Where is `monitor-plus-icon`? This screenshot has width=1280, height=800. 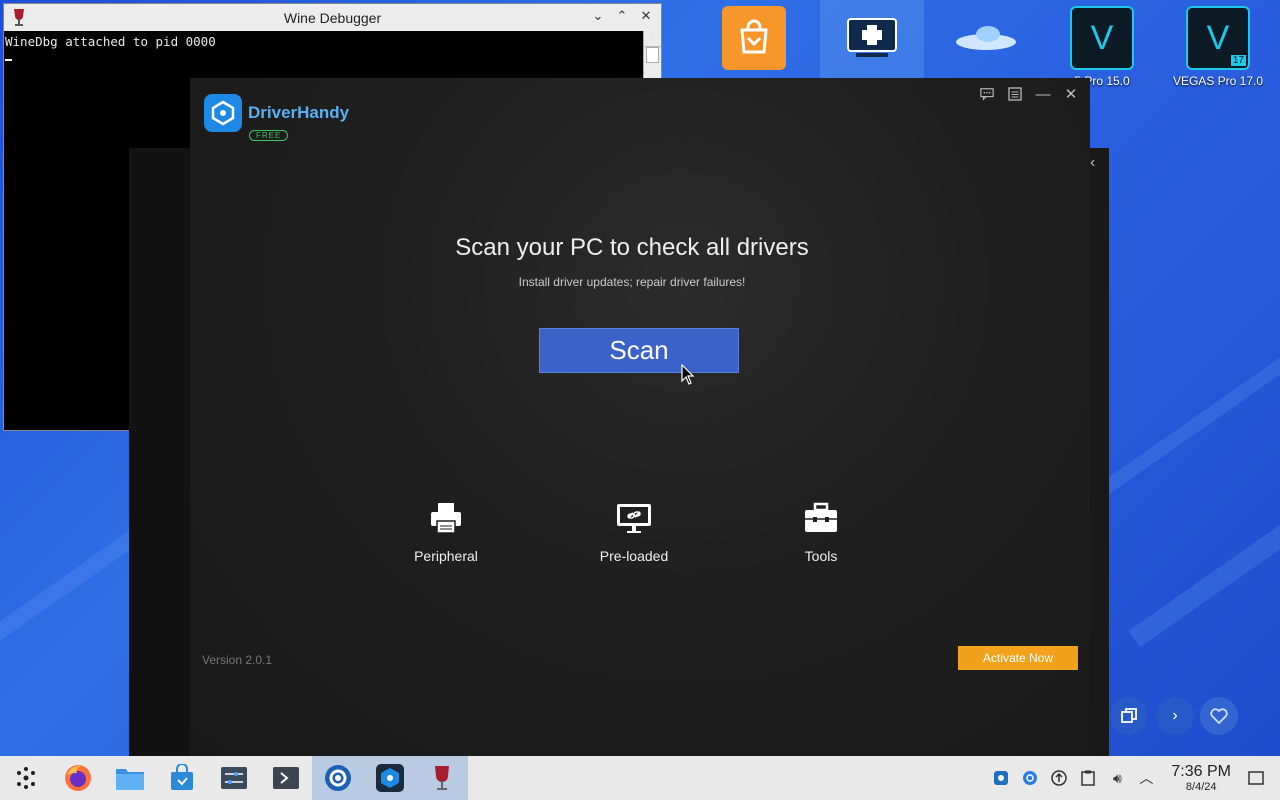
monitor-plus-icon is located at coordinates (872, 38).